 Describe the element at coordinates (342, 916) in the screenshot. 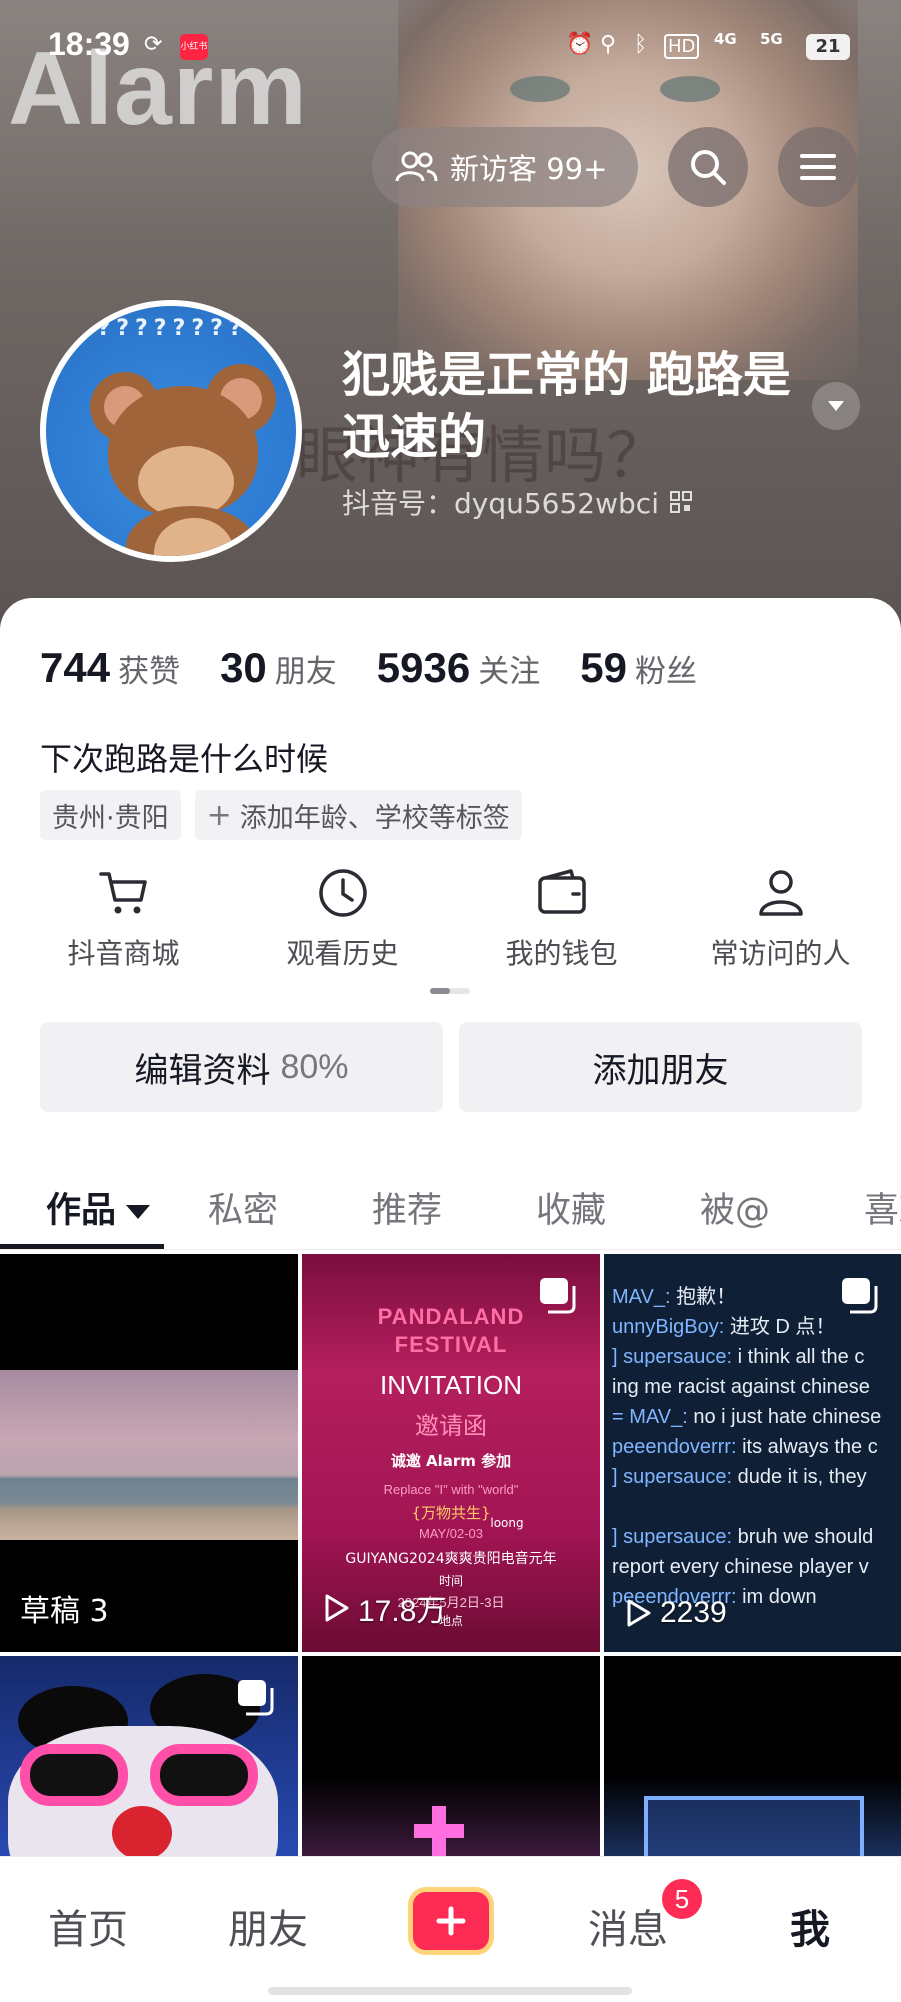

I see `shortcut-history: 观看历史` at that location.